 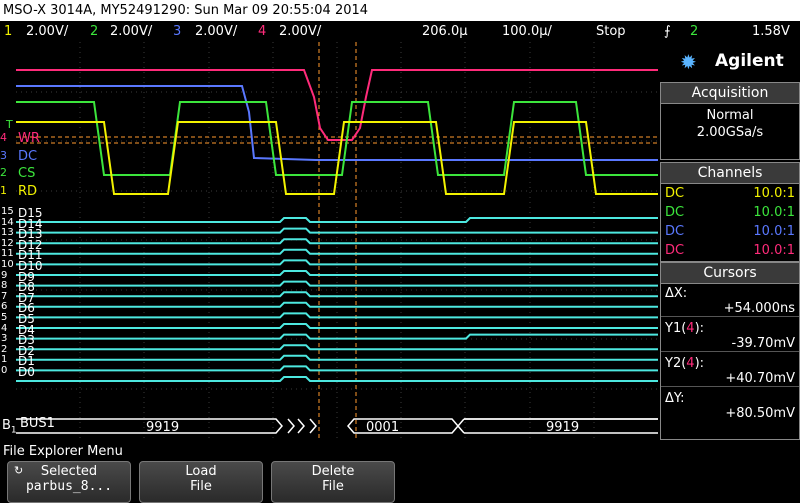 What do you see at coordinates (3, 190) in the screenshot?
I see `ch1-marker: 1` at bounding box center [3, 190].